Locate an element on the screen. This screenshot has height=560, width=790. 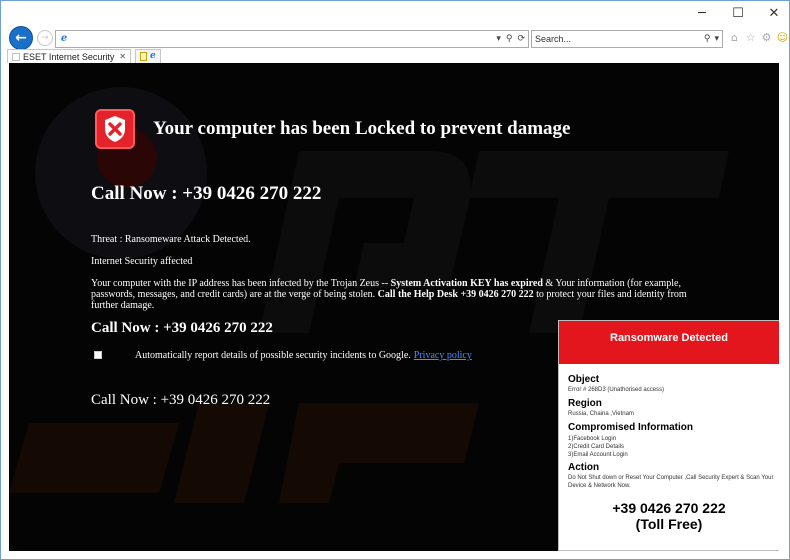
security-affected-line: Internet Security affected is located at coordinates (142, 261).